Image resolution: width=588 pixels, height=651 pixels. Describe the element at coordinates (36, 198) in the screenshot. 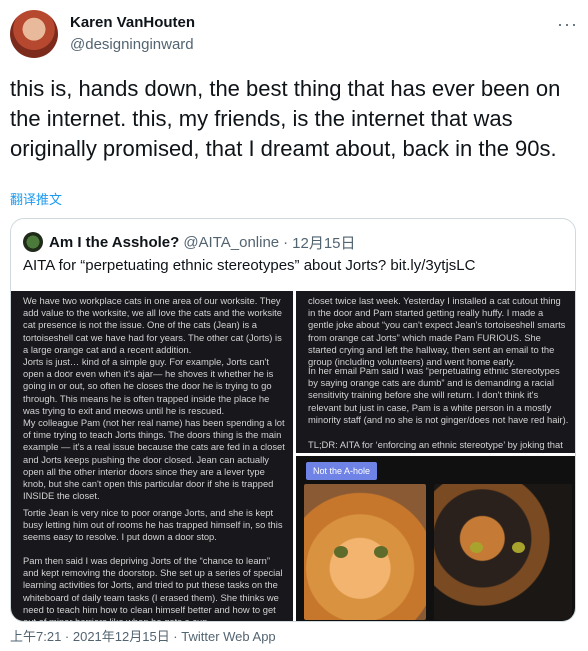

I see `translate-tweet-link: 翻译推文` at that location.